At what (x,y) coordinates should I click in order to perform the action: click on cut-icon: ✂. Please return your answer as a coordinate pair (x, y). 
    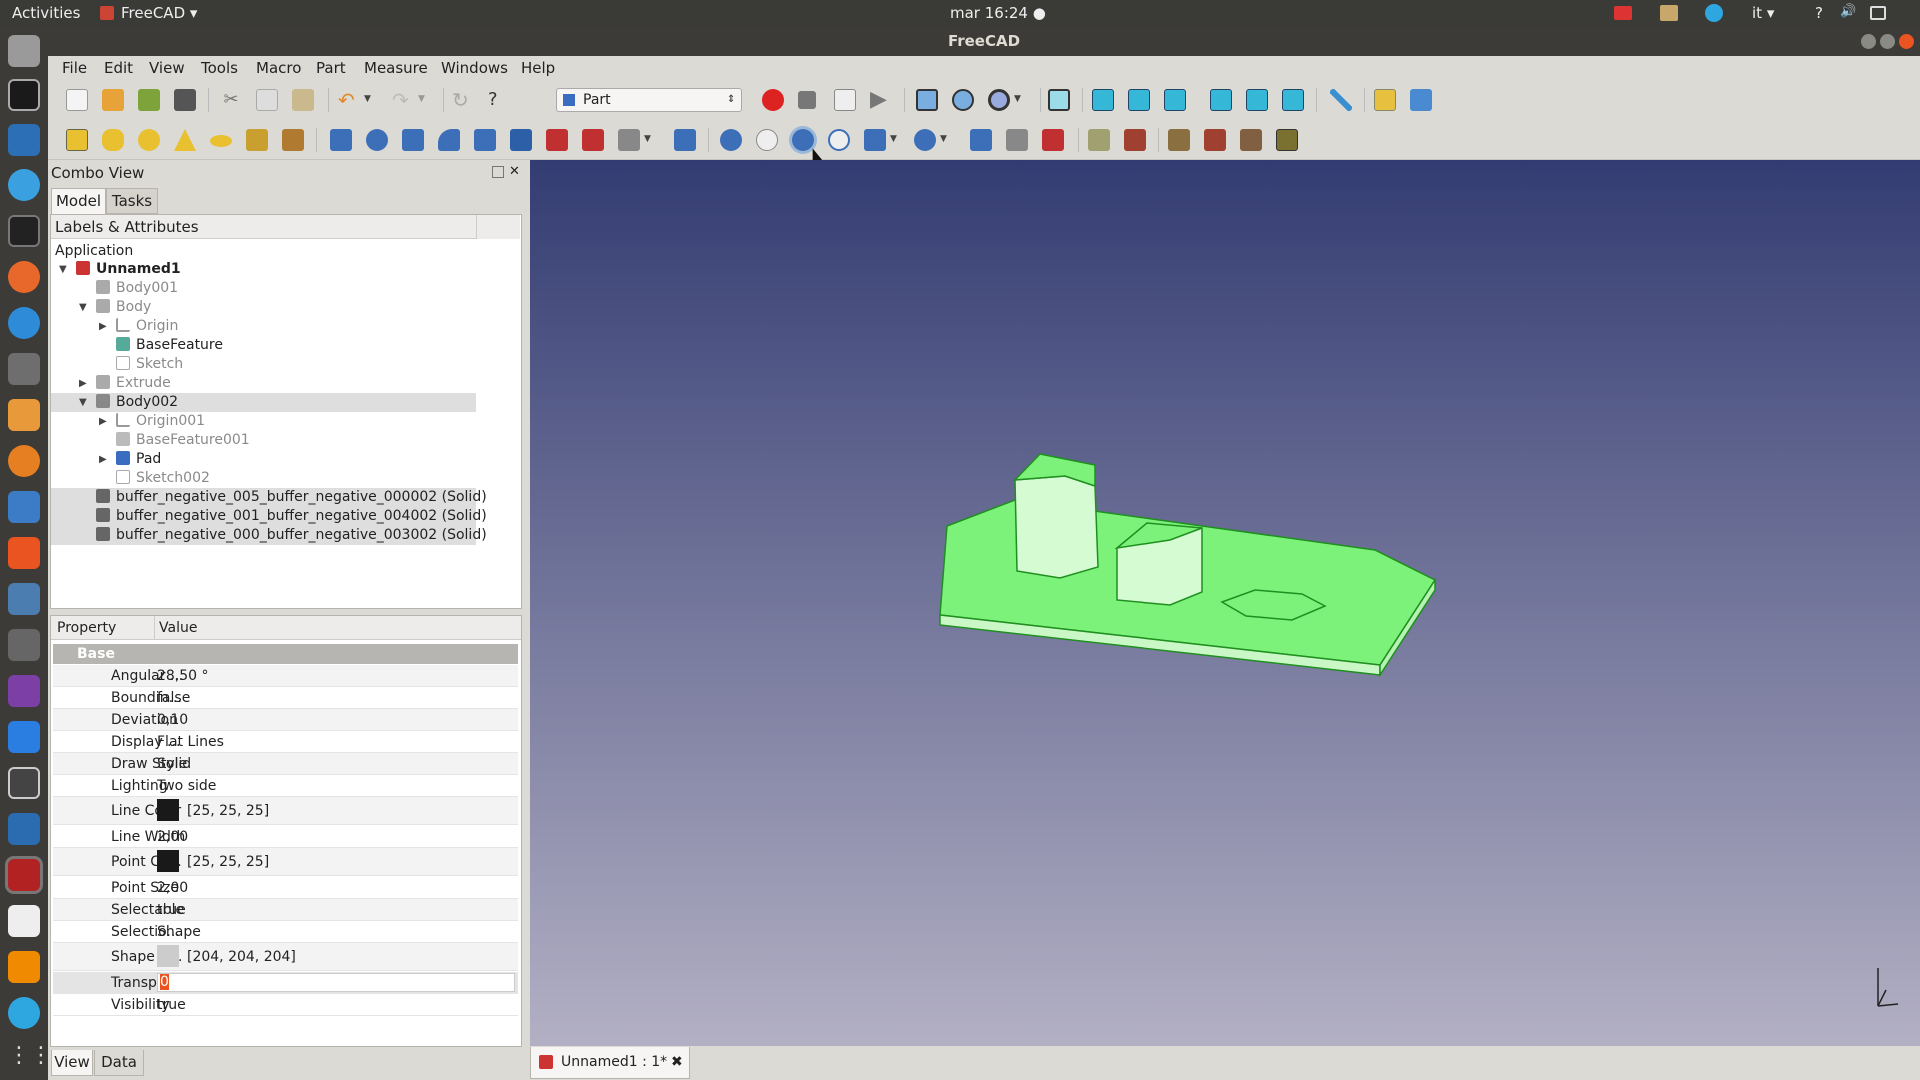
    Looking at the image, I should click on (231, 100).